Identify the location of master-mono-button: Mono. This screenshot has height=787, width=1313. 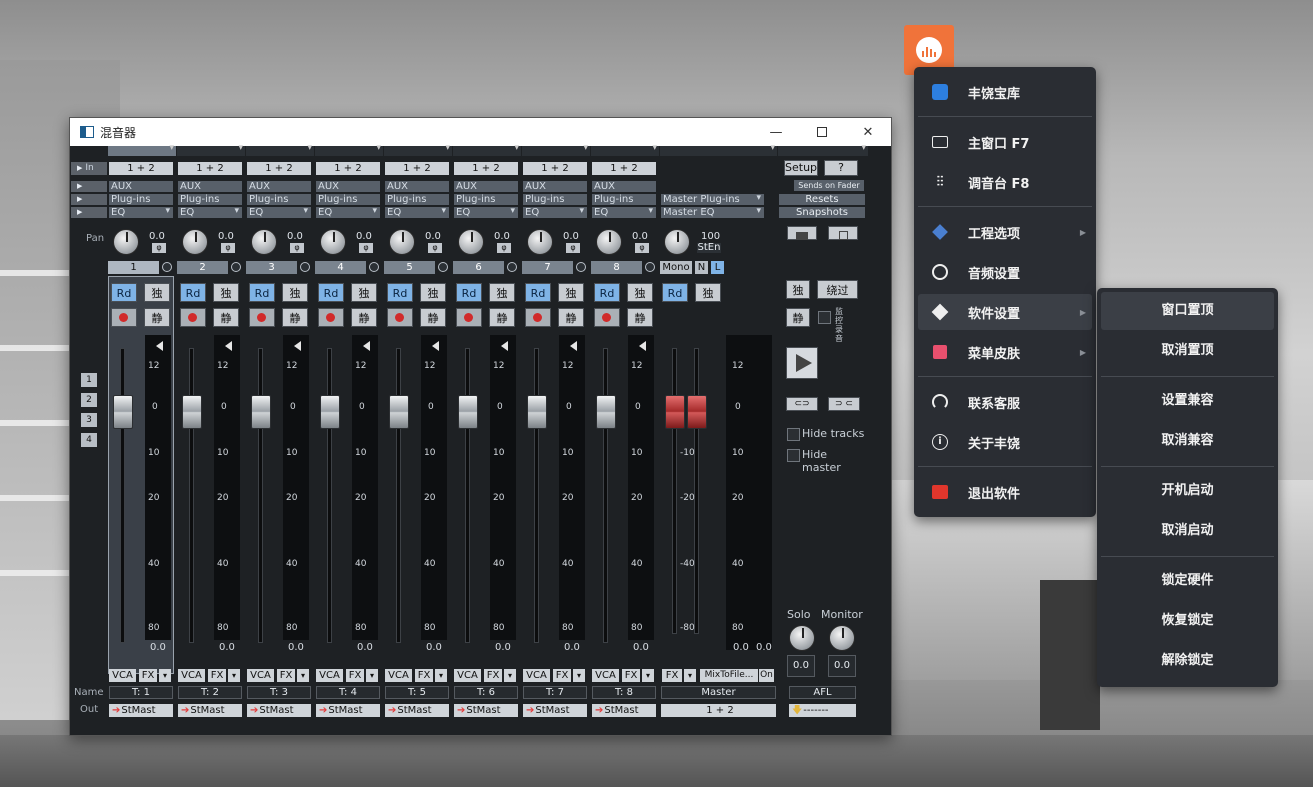
(676, 267).